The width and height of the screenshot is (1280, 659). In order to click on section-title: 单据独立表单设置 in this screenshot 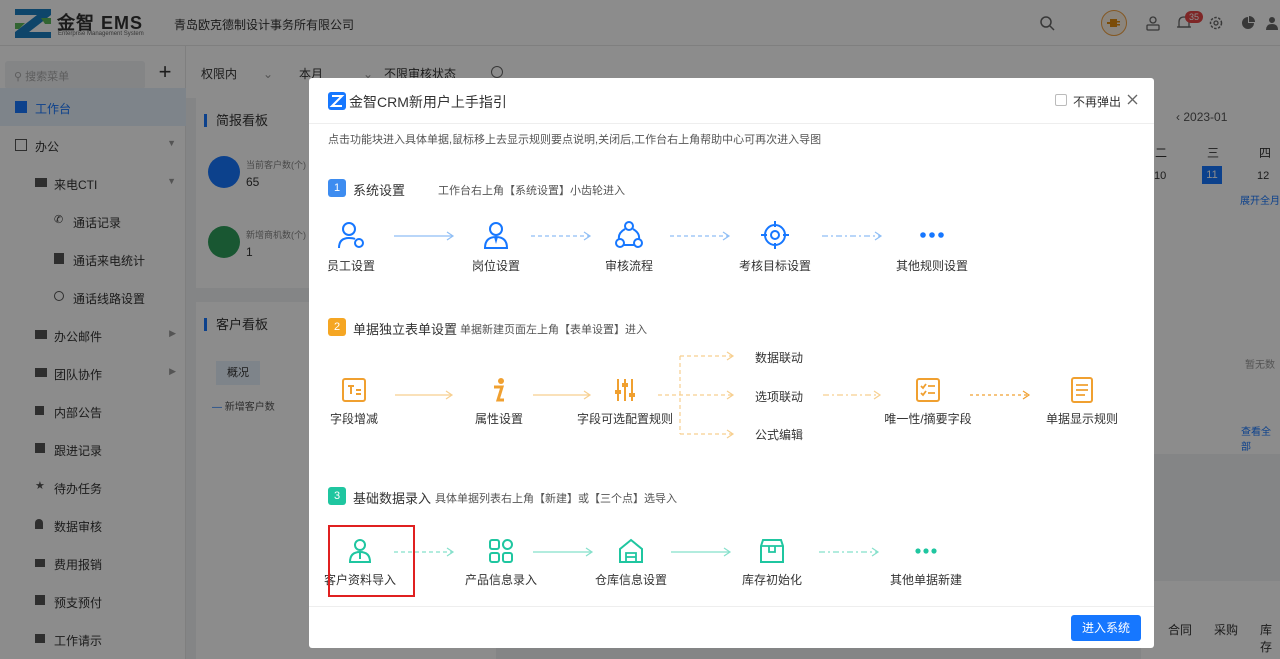, I will do `click(405, 329)`.